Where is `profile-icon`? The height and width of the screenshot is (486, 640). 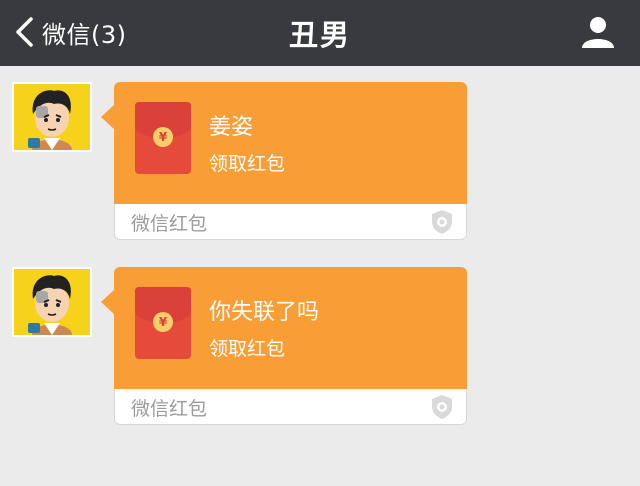
profile-icon is located at coordinates (598, 32).